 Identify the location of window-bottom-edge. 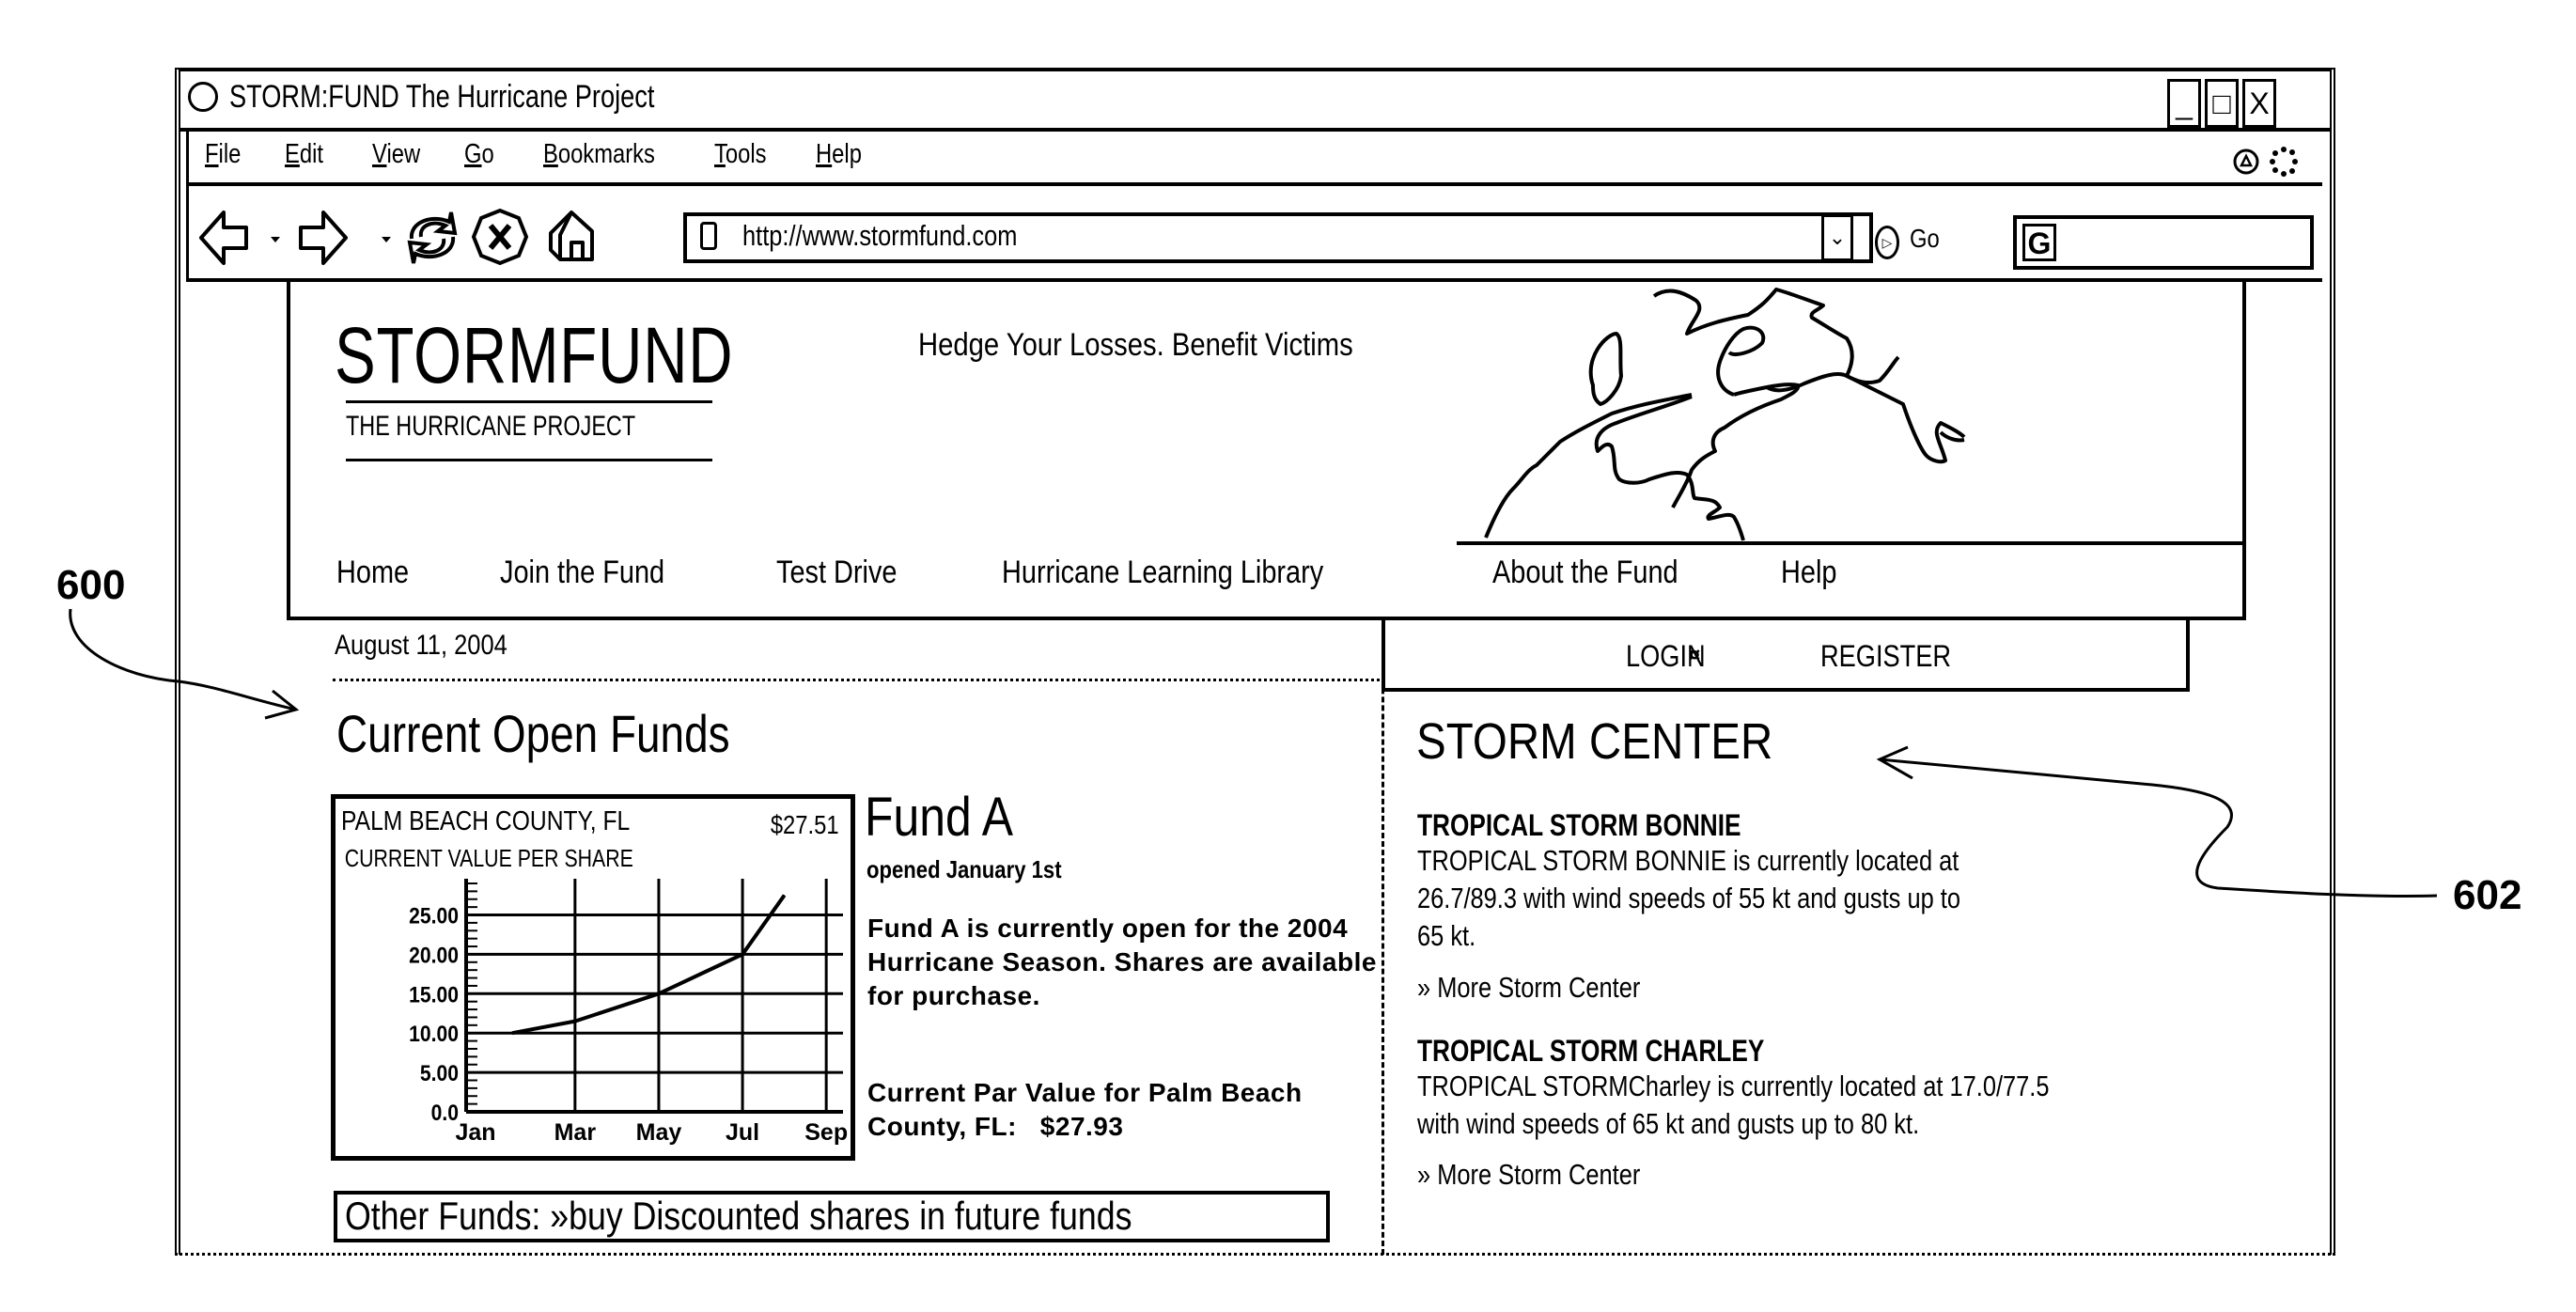
(1255, 1254).